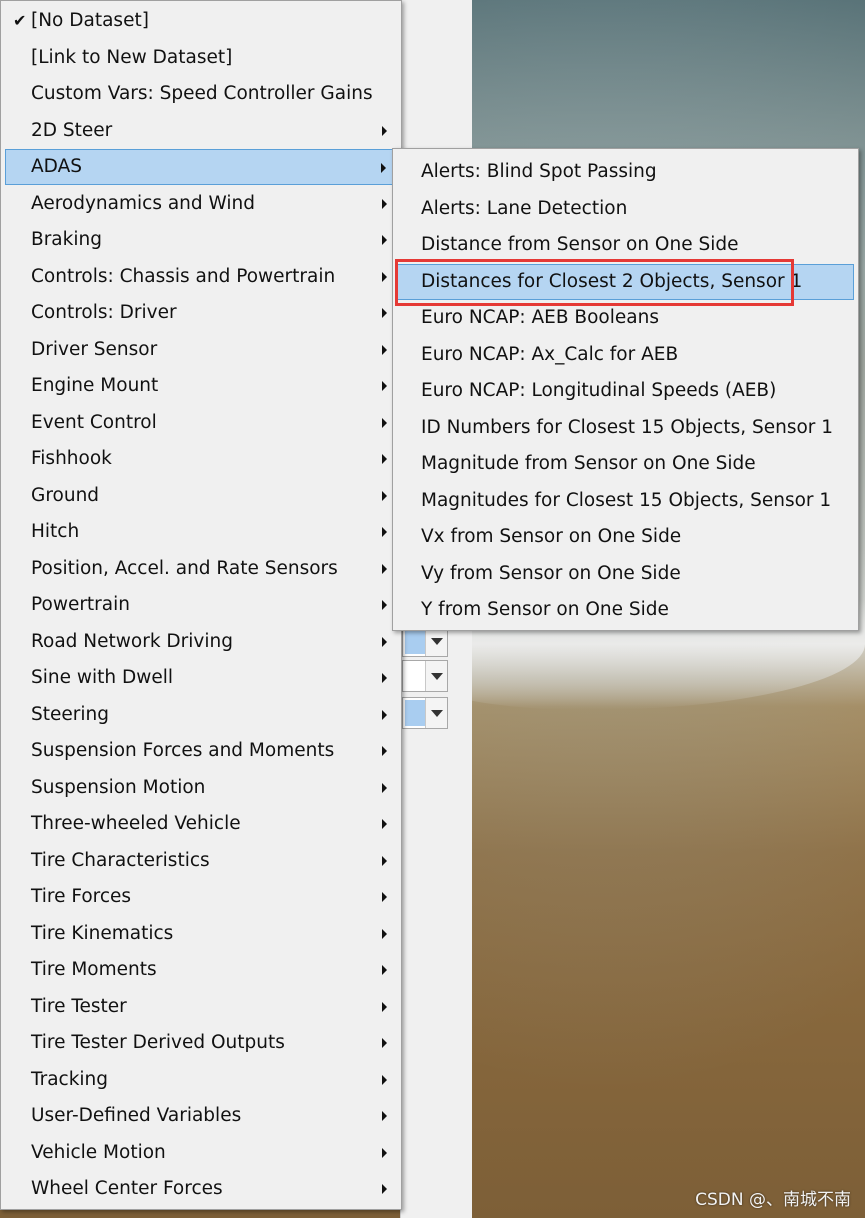 The height and width of the screenshot is (1218, 865). I want to click on menu-item-label: Controls: Chassis and Powertrain, so click(183, 276).